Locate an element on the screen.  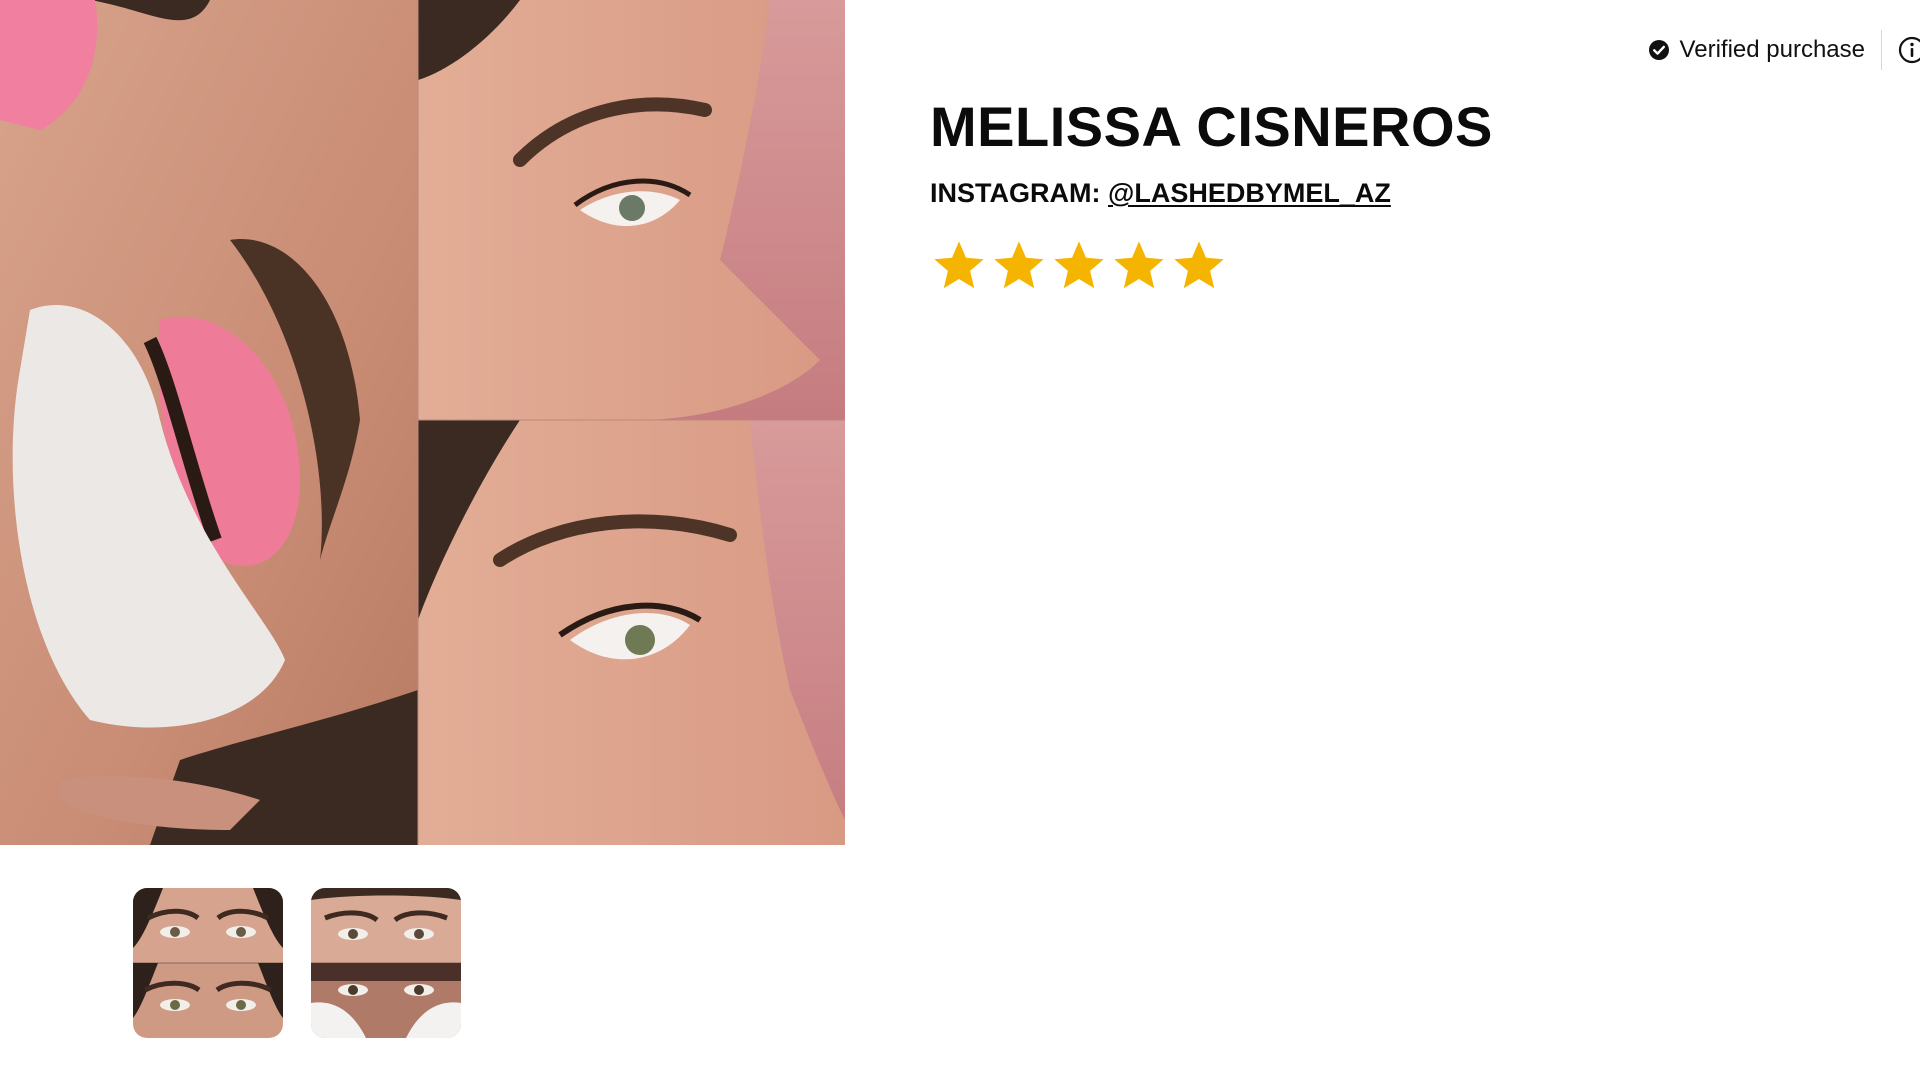
instagram-label: INSTAGRAM: is located at coordinates (1015, 193).